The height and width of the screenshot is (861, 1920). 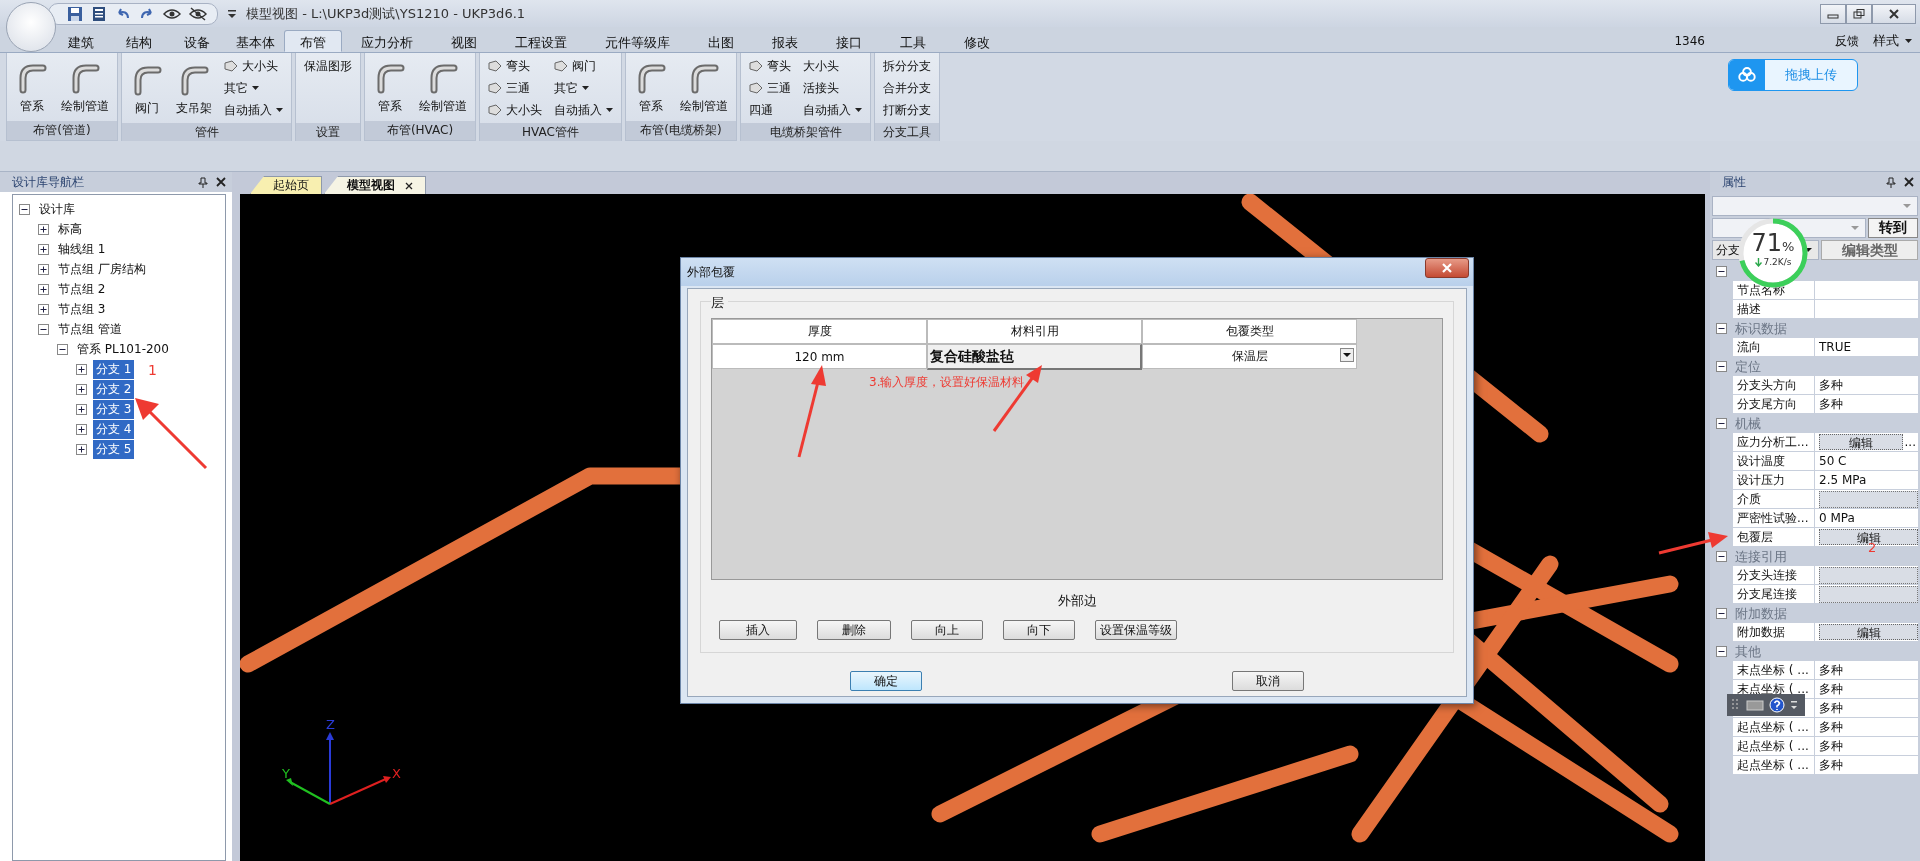 What do you see at coordinates (375, 185) in the screenshot?
I see `document-tab: 模型视图` at bounding box center [375, 185].